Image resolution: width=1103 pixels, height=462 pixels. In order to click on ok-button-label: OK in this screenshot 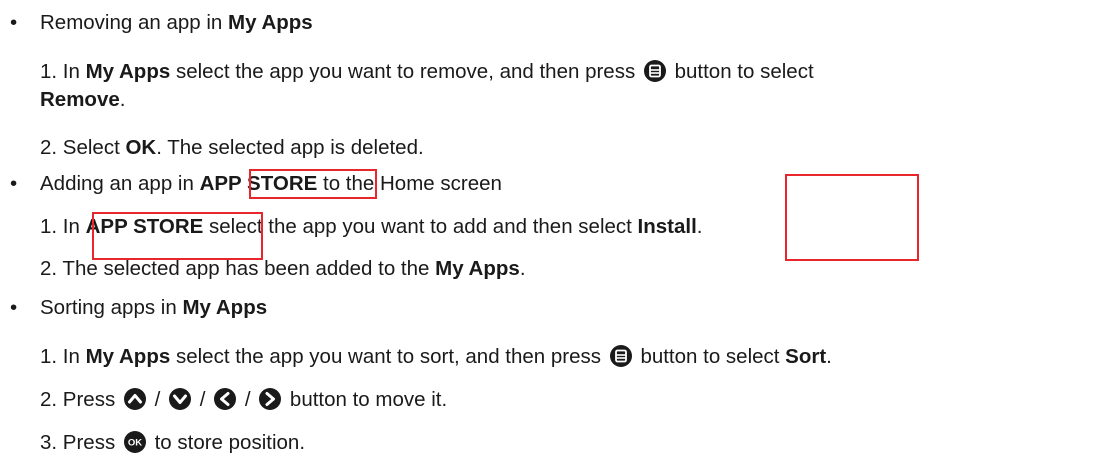, I will do `click(135, 443)`.